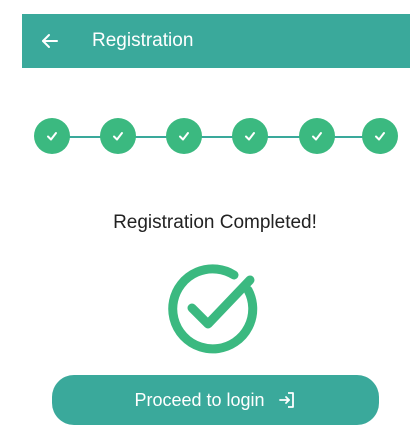  Describe the element at coordinates (216, 41) in the screenshot. I see `app-bar: Registration` at that location.